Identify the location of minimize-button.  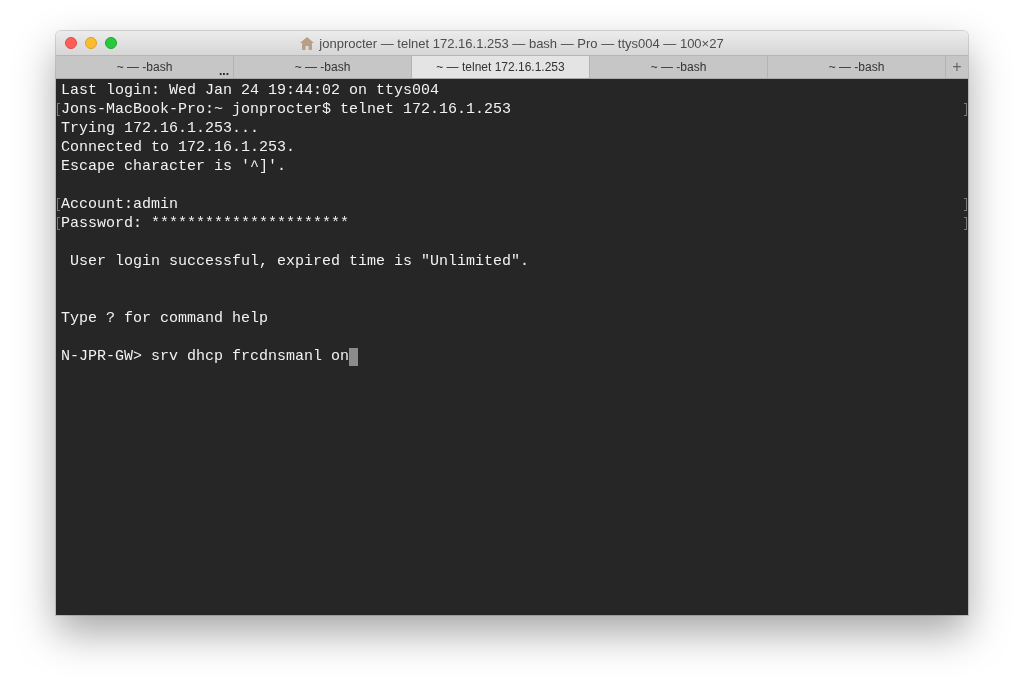
(91, 43).